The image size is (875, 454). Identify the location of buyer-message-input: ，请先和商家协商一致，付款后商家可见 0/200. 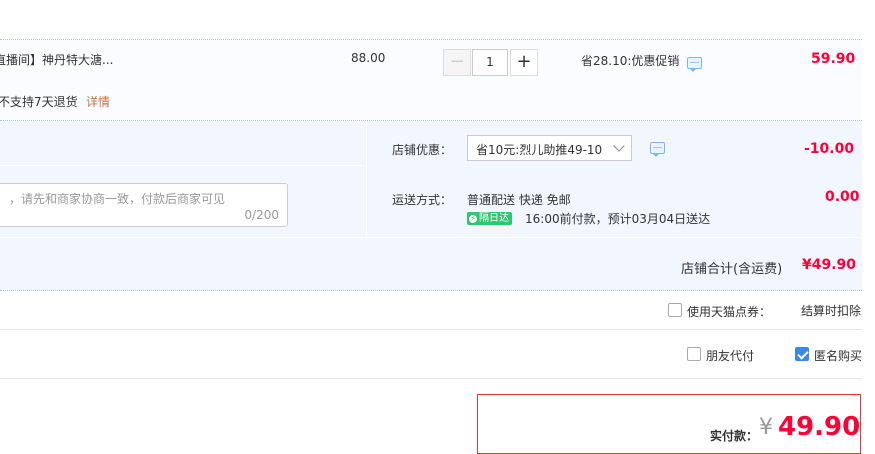
(144, 205).